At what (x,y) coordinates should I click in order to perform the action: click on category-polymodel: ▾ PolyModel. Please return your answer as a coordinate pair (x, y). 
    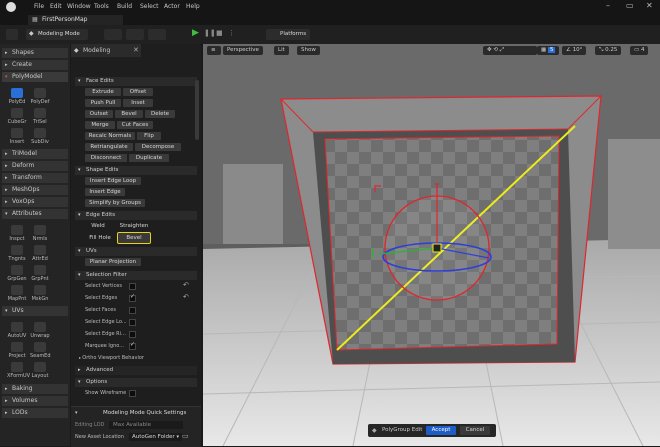
    Looking at the image, I should click on (35, 77).